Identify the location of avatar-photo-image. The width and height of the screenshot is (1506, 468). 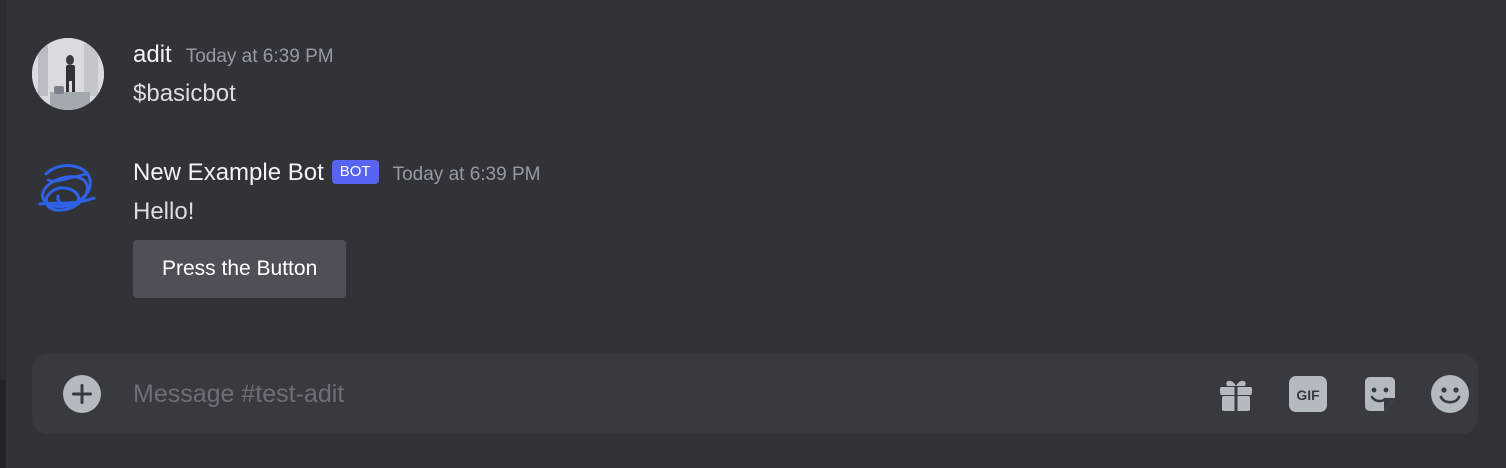
(68, 74).